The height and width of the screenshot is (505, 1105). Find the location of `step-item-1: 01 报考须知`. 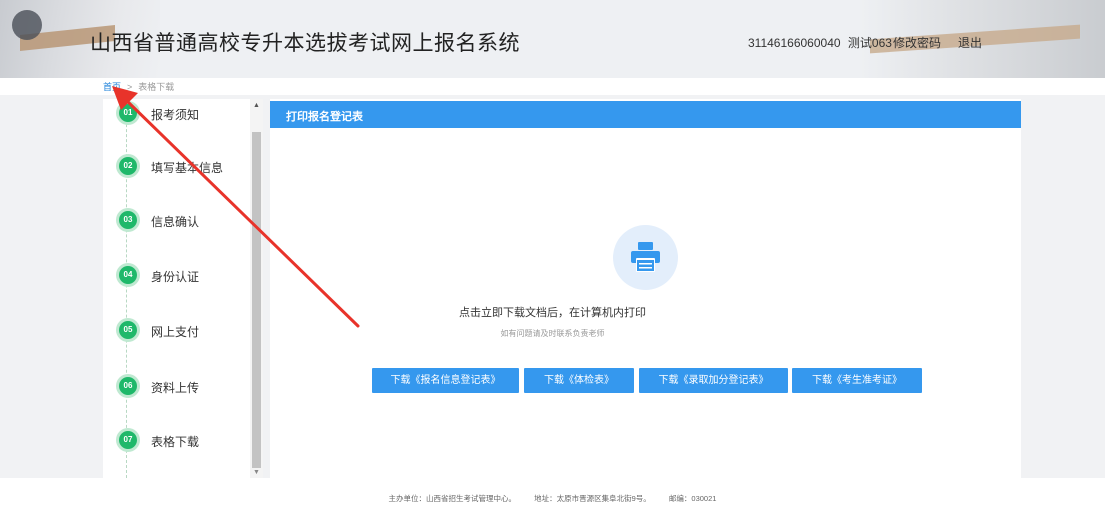

step-item-1: 01 报考须知 is located at coordinates (180, 113).